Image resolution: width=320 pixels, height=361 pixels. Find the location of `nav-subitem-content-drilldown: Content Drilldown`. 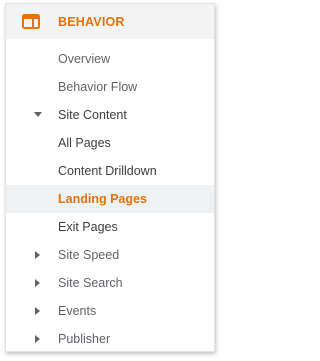

nav-subitem-content-drilldown: Content Drilldown is located at coordinates (110, 171).